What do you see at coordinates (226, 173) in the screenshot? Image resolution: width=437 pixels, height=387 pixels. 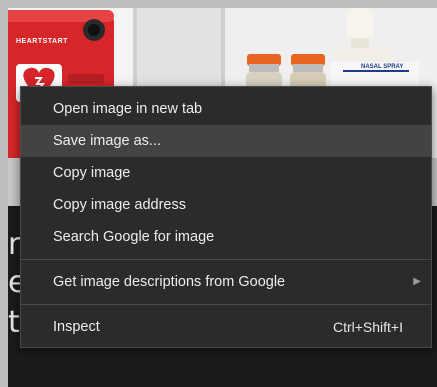 I see `menu-item-copy-image: Copy image` at bounding box center [226, 173].